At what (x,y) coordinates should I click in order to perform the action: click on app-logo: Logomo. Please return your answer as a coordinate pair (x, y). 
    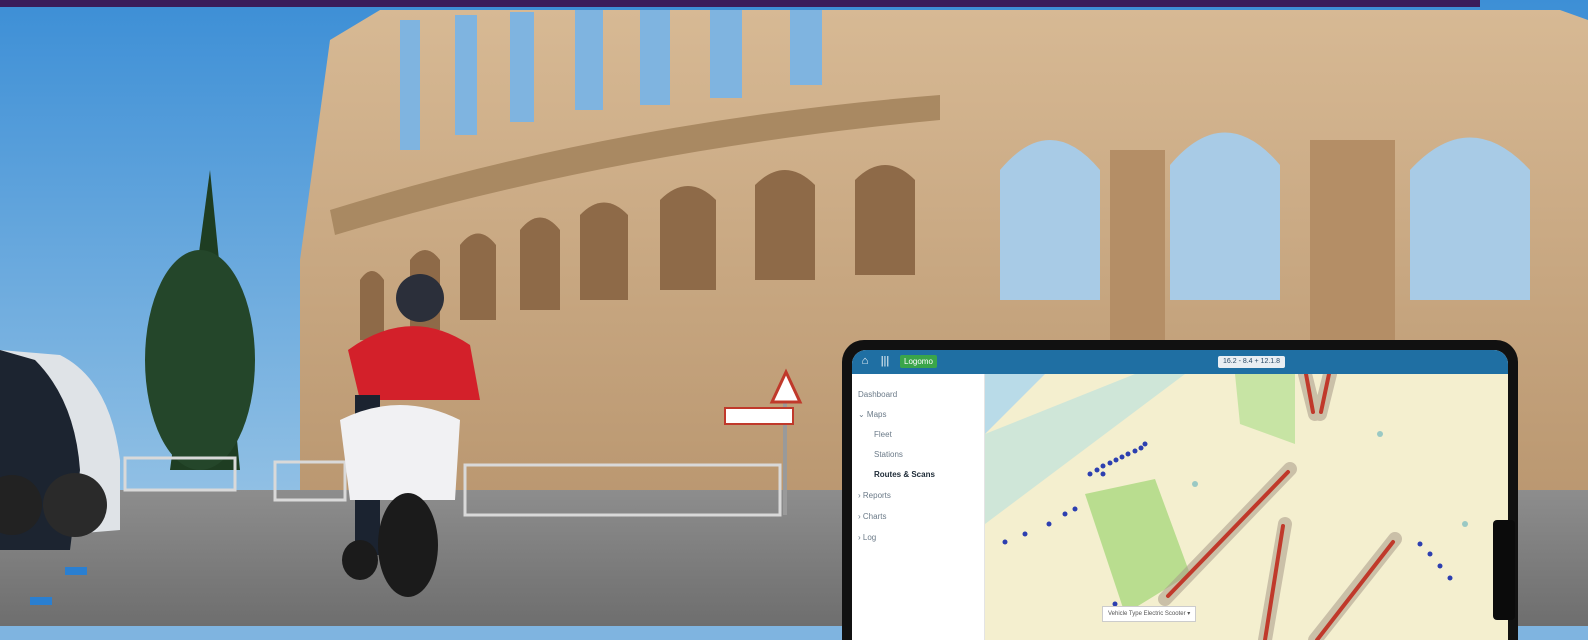
    Looking at the image, I should click on (918, 361).